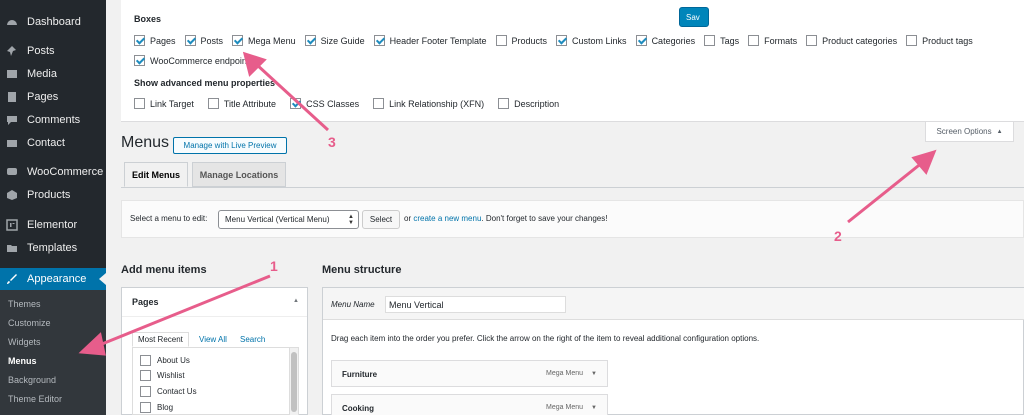 The height and width of the screenshot is (415, 1024). Describe the element at coordinates (53, 172) in the screenshot. I see `sidebar-item-woocommerce: WooCommerce` at that location.